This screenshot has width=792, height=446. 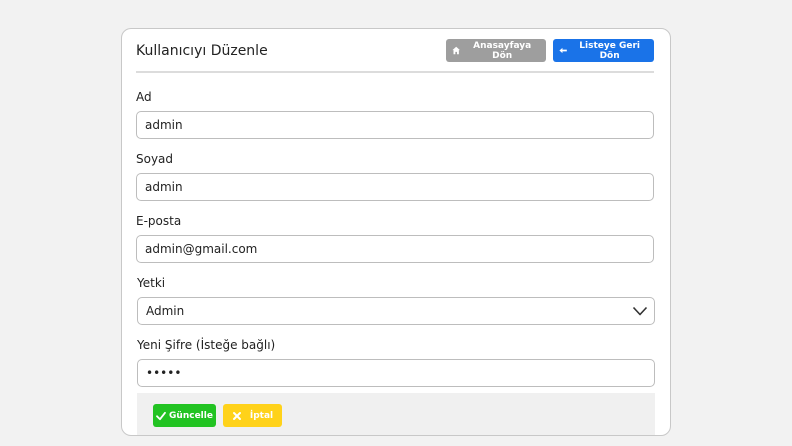 I want to click on chevron-down-icon, so click(x=640, y=311).